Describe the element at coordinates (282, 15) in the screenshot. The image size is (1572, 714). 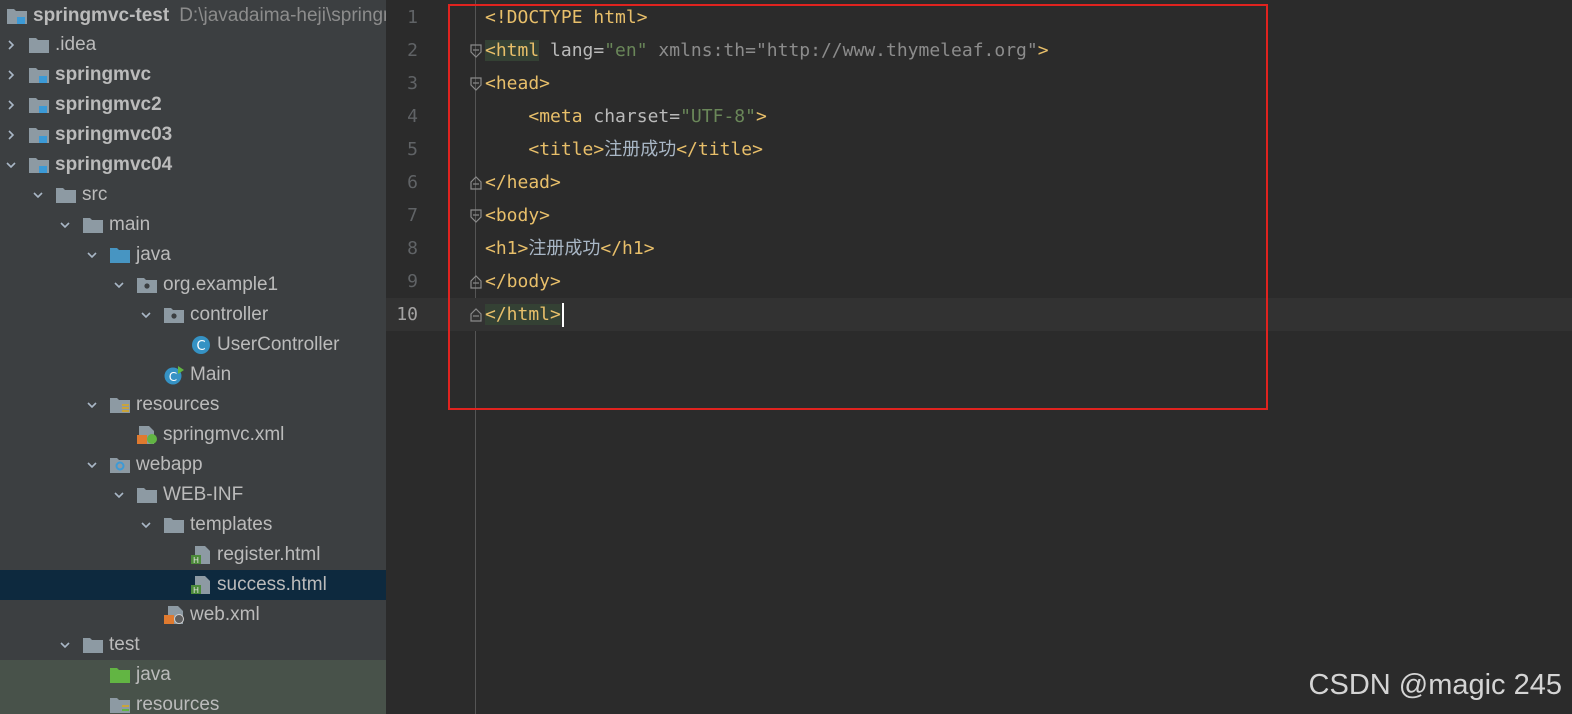
I see `project-root-path: D:\javadaima-heji\springmvc-test` at that location.